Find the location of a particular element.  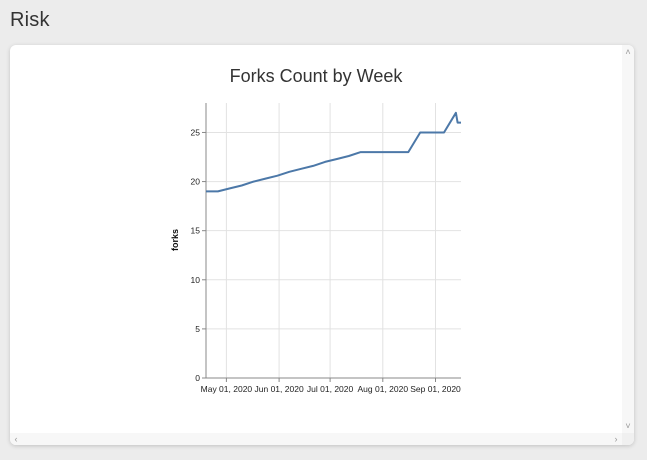

section-title: Risk is located at coordinates (30, 20).